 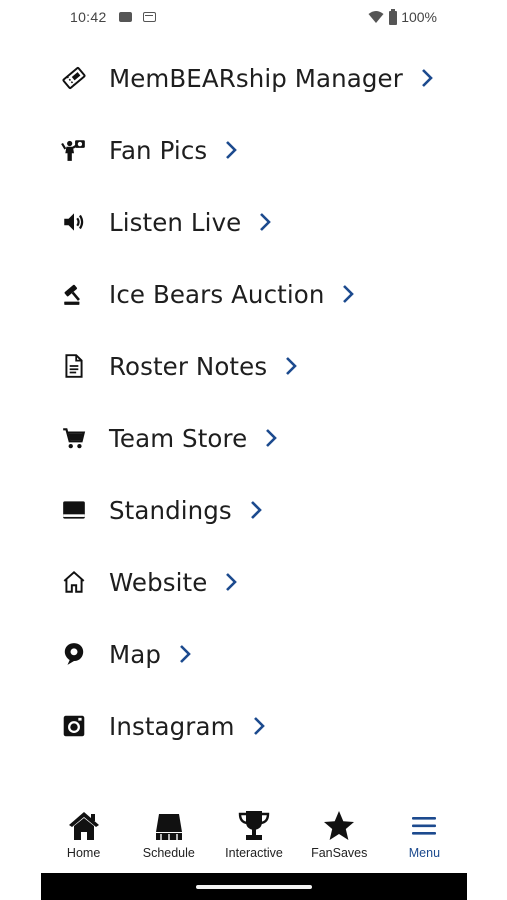 I want to click on system-navigation-bar, so click(x=254, y=886).